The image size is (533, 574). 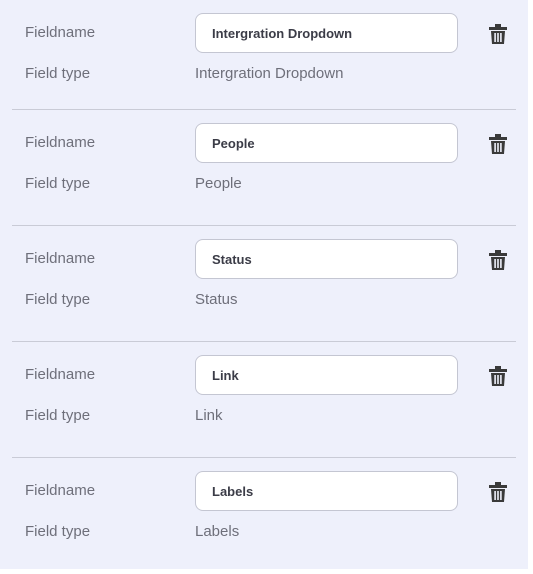 What do you see at coordinates (269, 73) in the screenshot?
I see `field-type-value: Intergration Dropdown` at bounding box center [269, 73].